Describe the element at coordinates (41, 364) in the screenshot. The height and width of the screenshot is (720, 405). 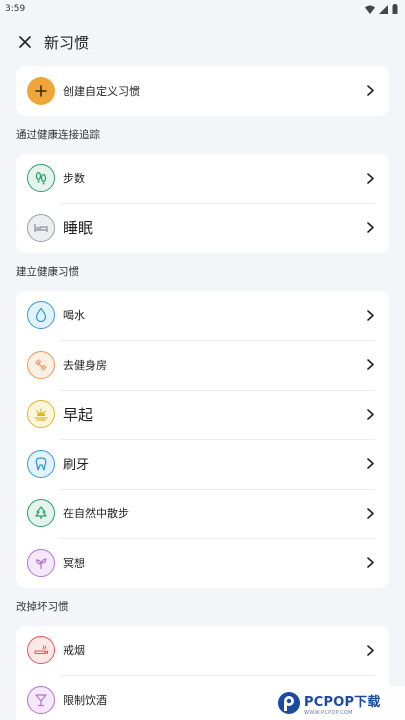
I see `dumbbell-icon` at that location.